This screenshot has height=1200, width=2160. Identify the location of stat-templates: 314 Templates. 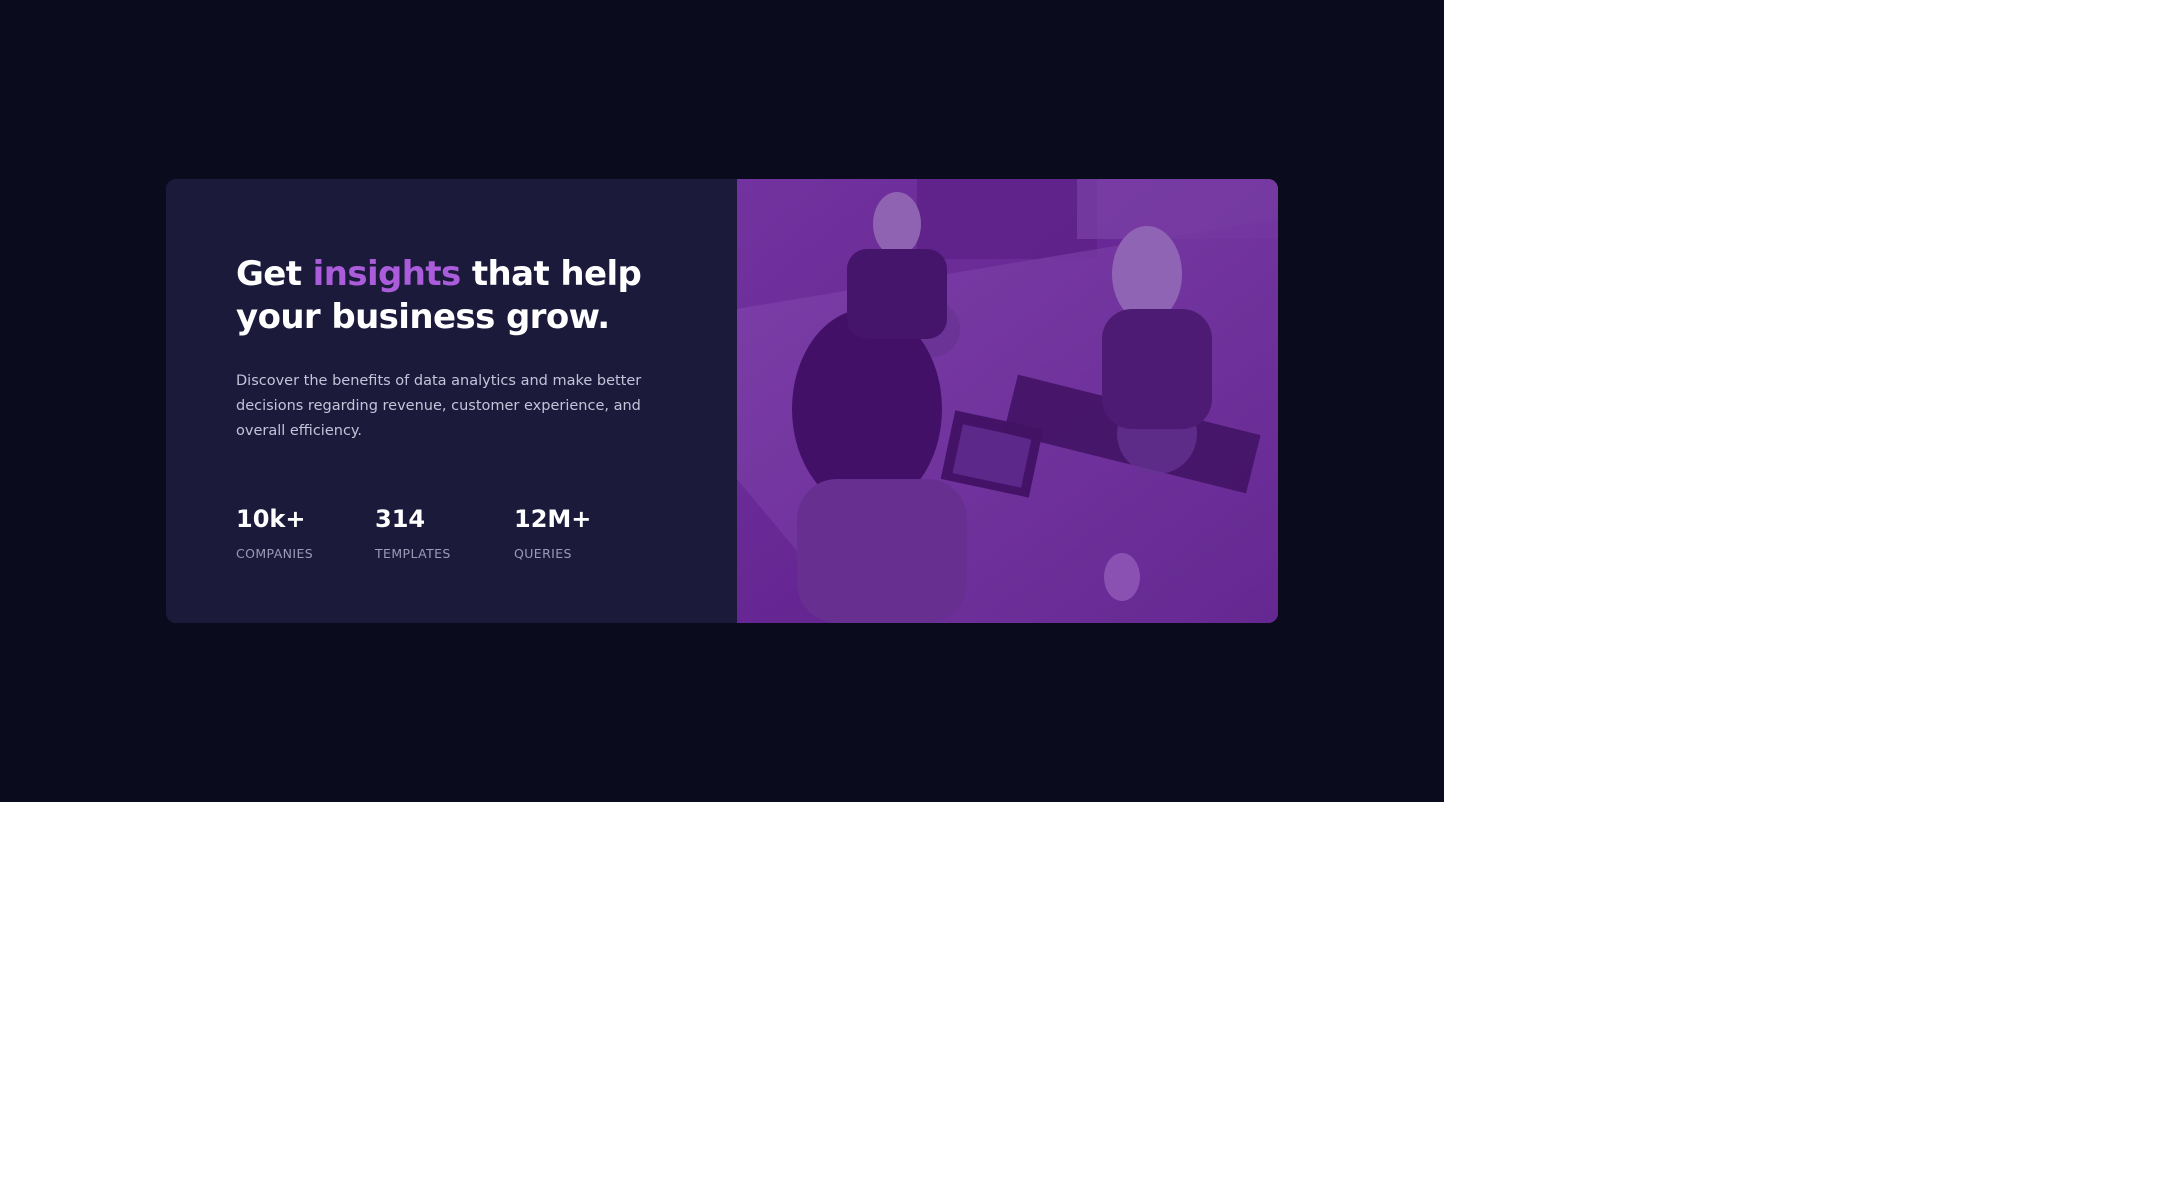
(444, 533).